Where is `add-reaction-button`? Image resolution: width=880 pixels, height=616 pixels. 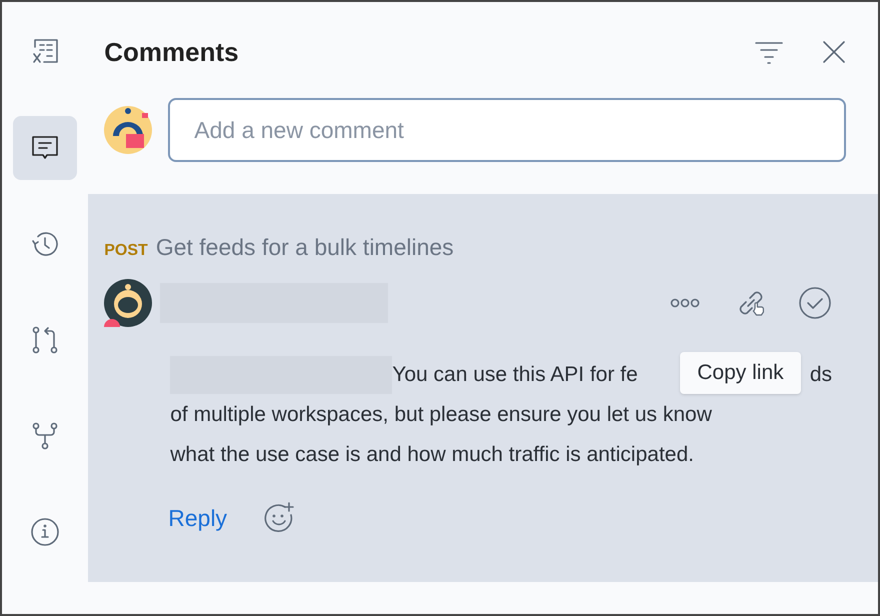 add-reaction-button is located at coordinates (279, 518).